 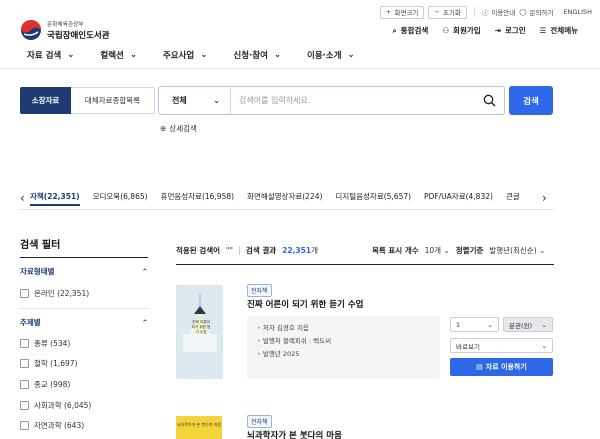 I want to click on login-icon: ⇥, so click(x=497, y=30).